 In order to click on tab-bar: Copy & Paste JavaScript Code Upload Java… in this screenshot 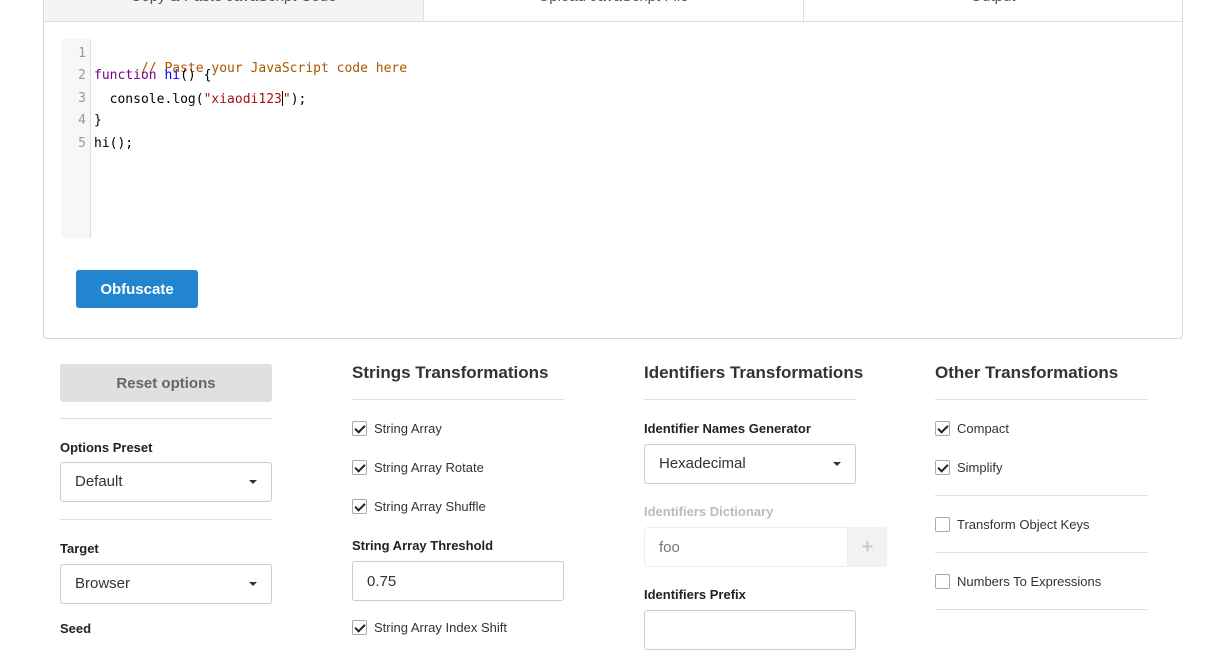, I will do `click(613, 11)`.